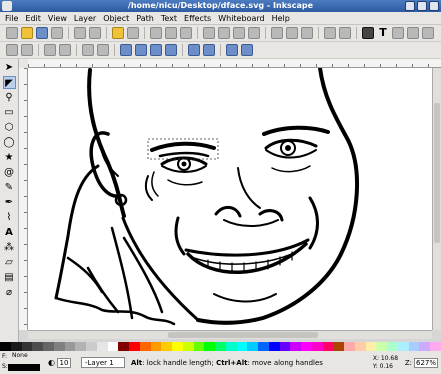 The width and height of the screenshot is (441, 374). I want to click on undo-icon, so click(118, 33).